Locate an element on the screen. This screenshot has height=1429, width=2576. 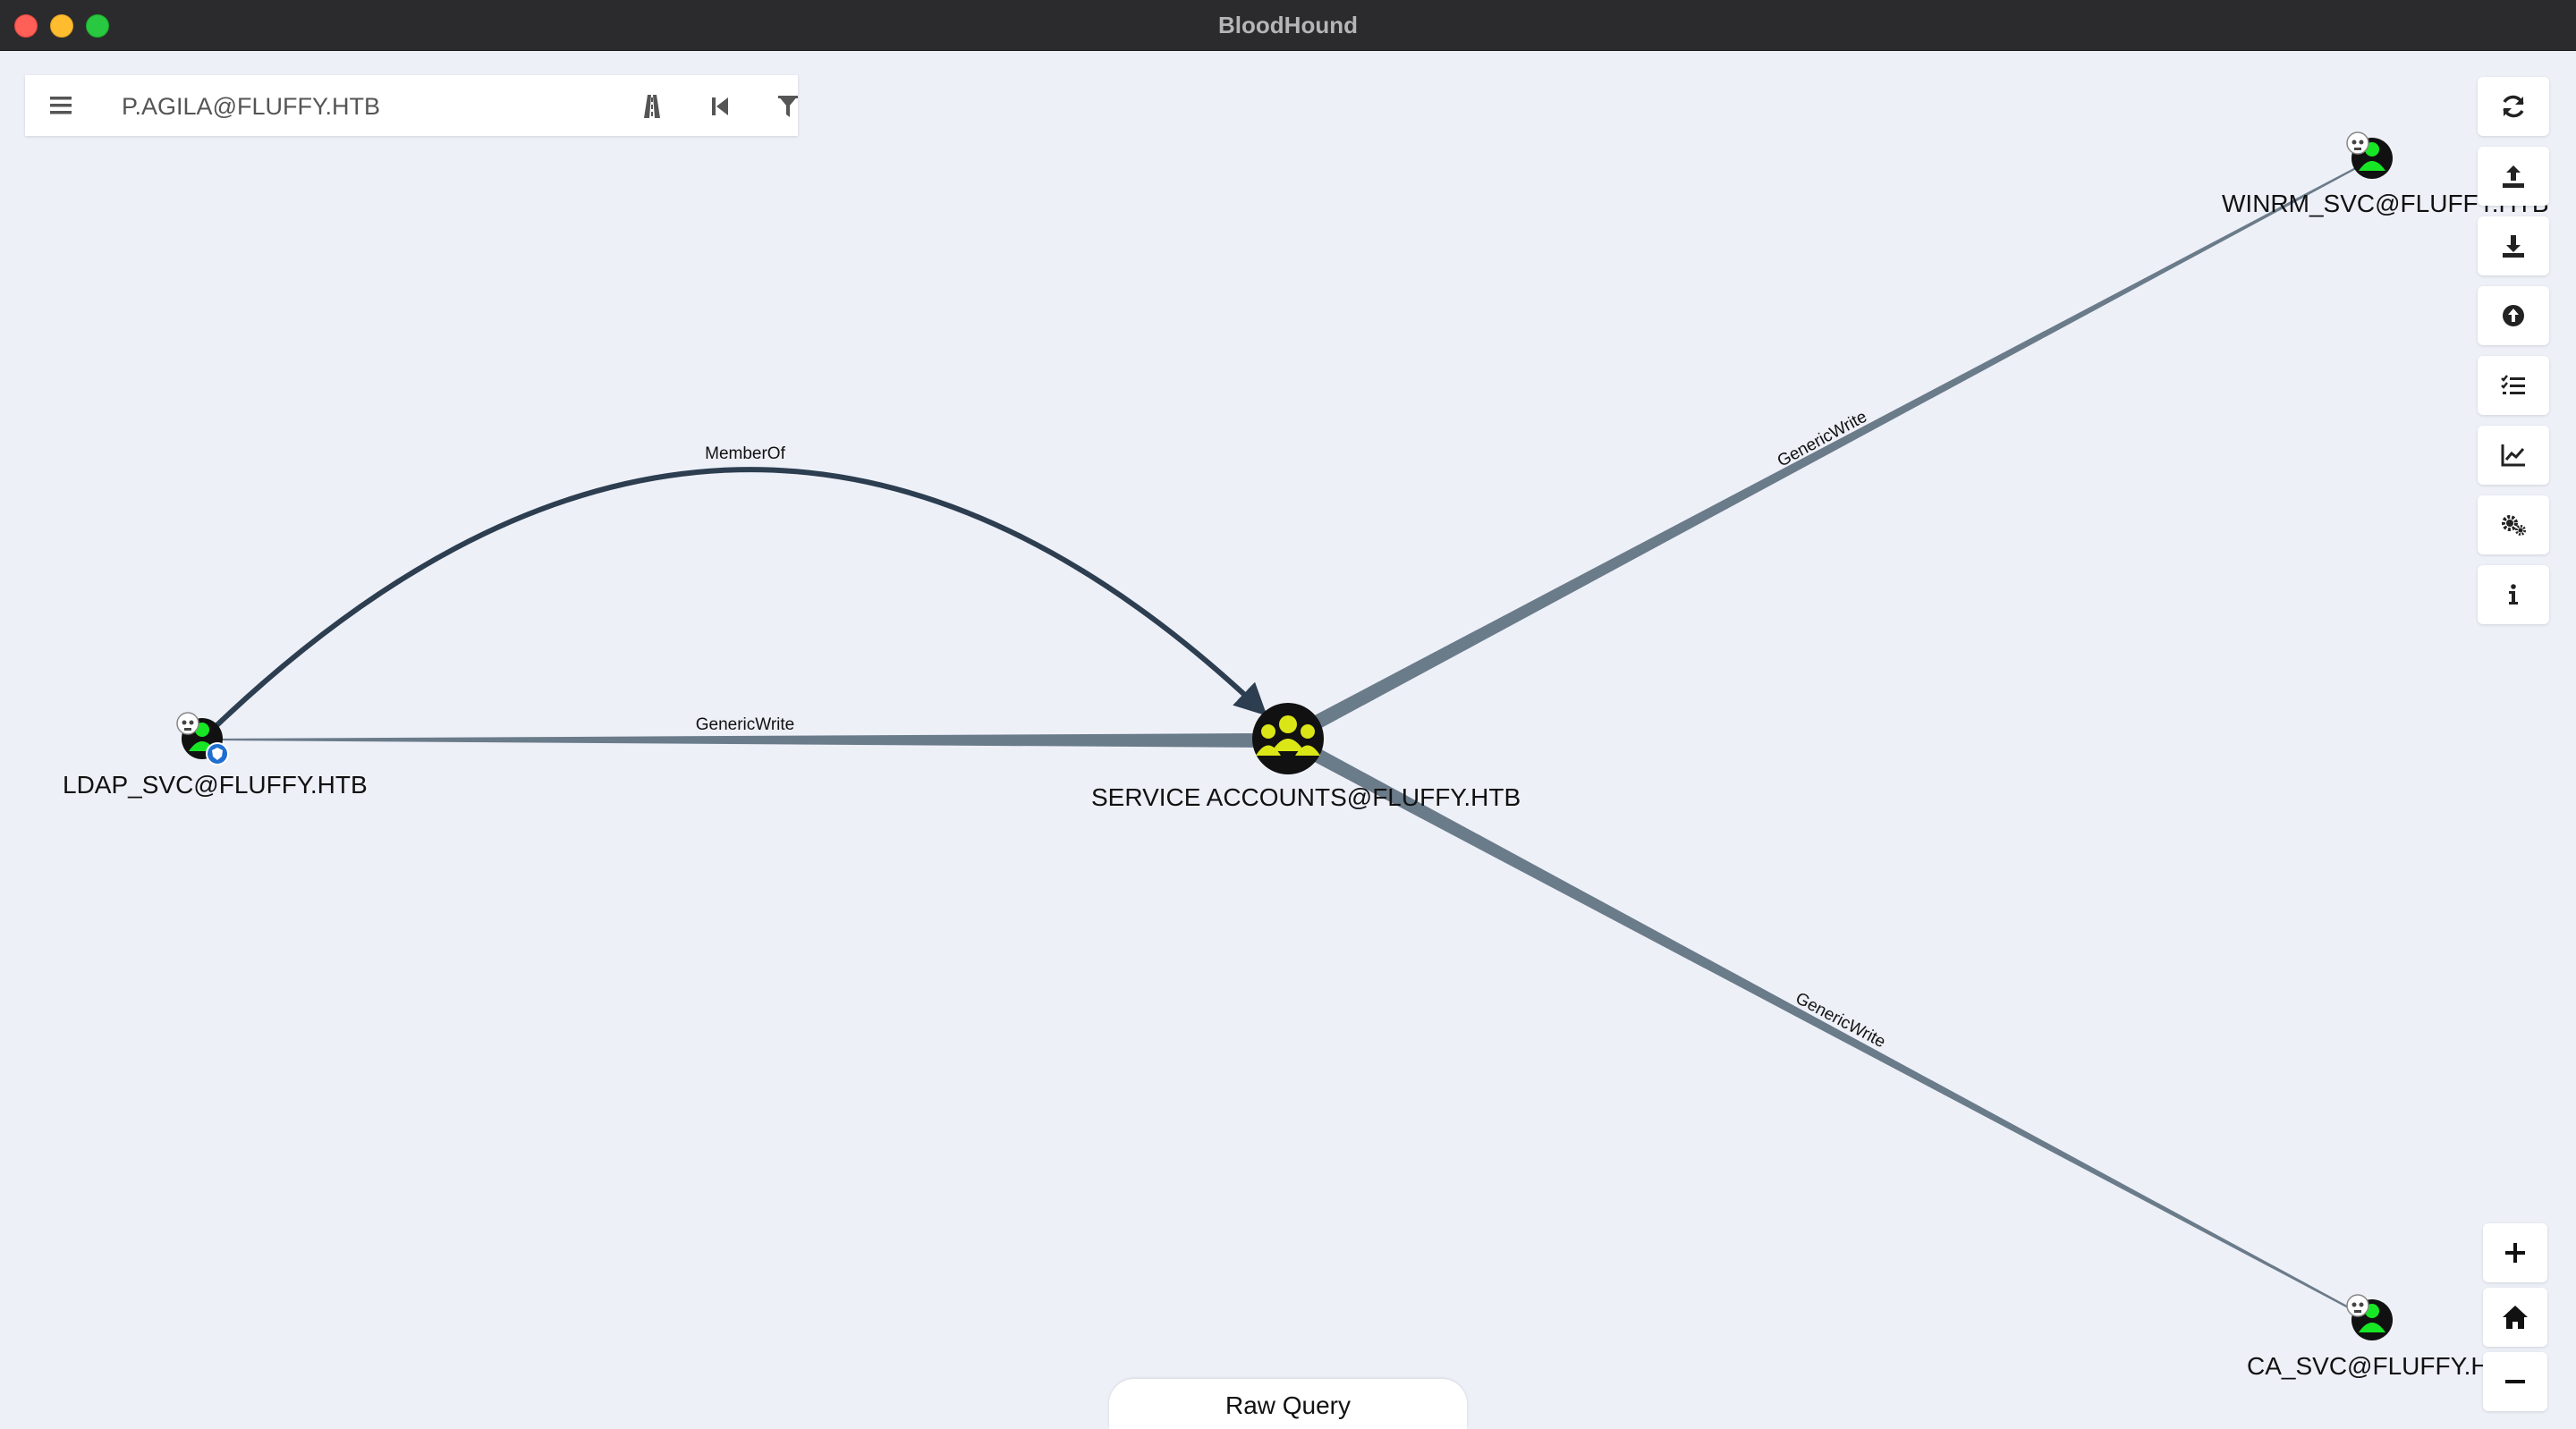
zoom-in-icon is located at coordinates (2515, 1253).